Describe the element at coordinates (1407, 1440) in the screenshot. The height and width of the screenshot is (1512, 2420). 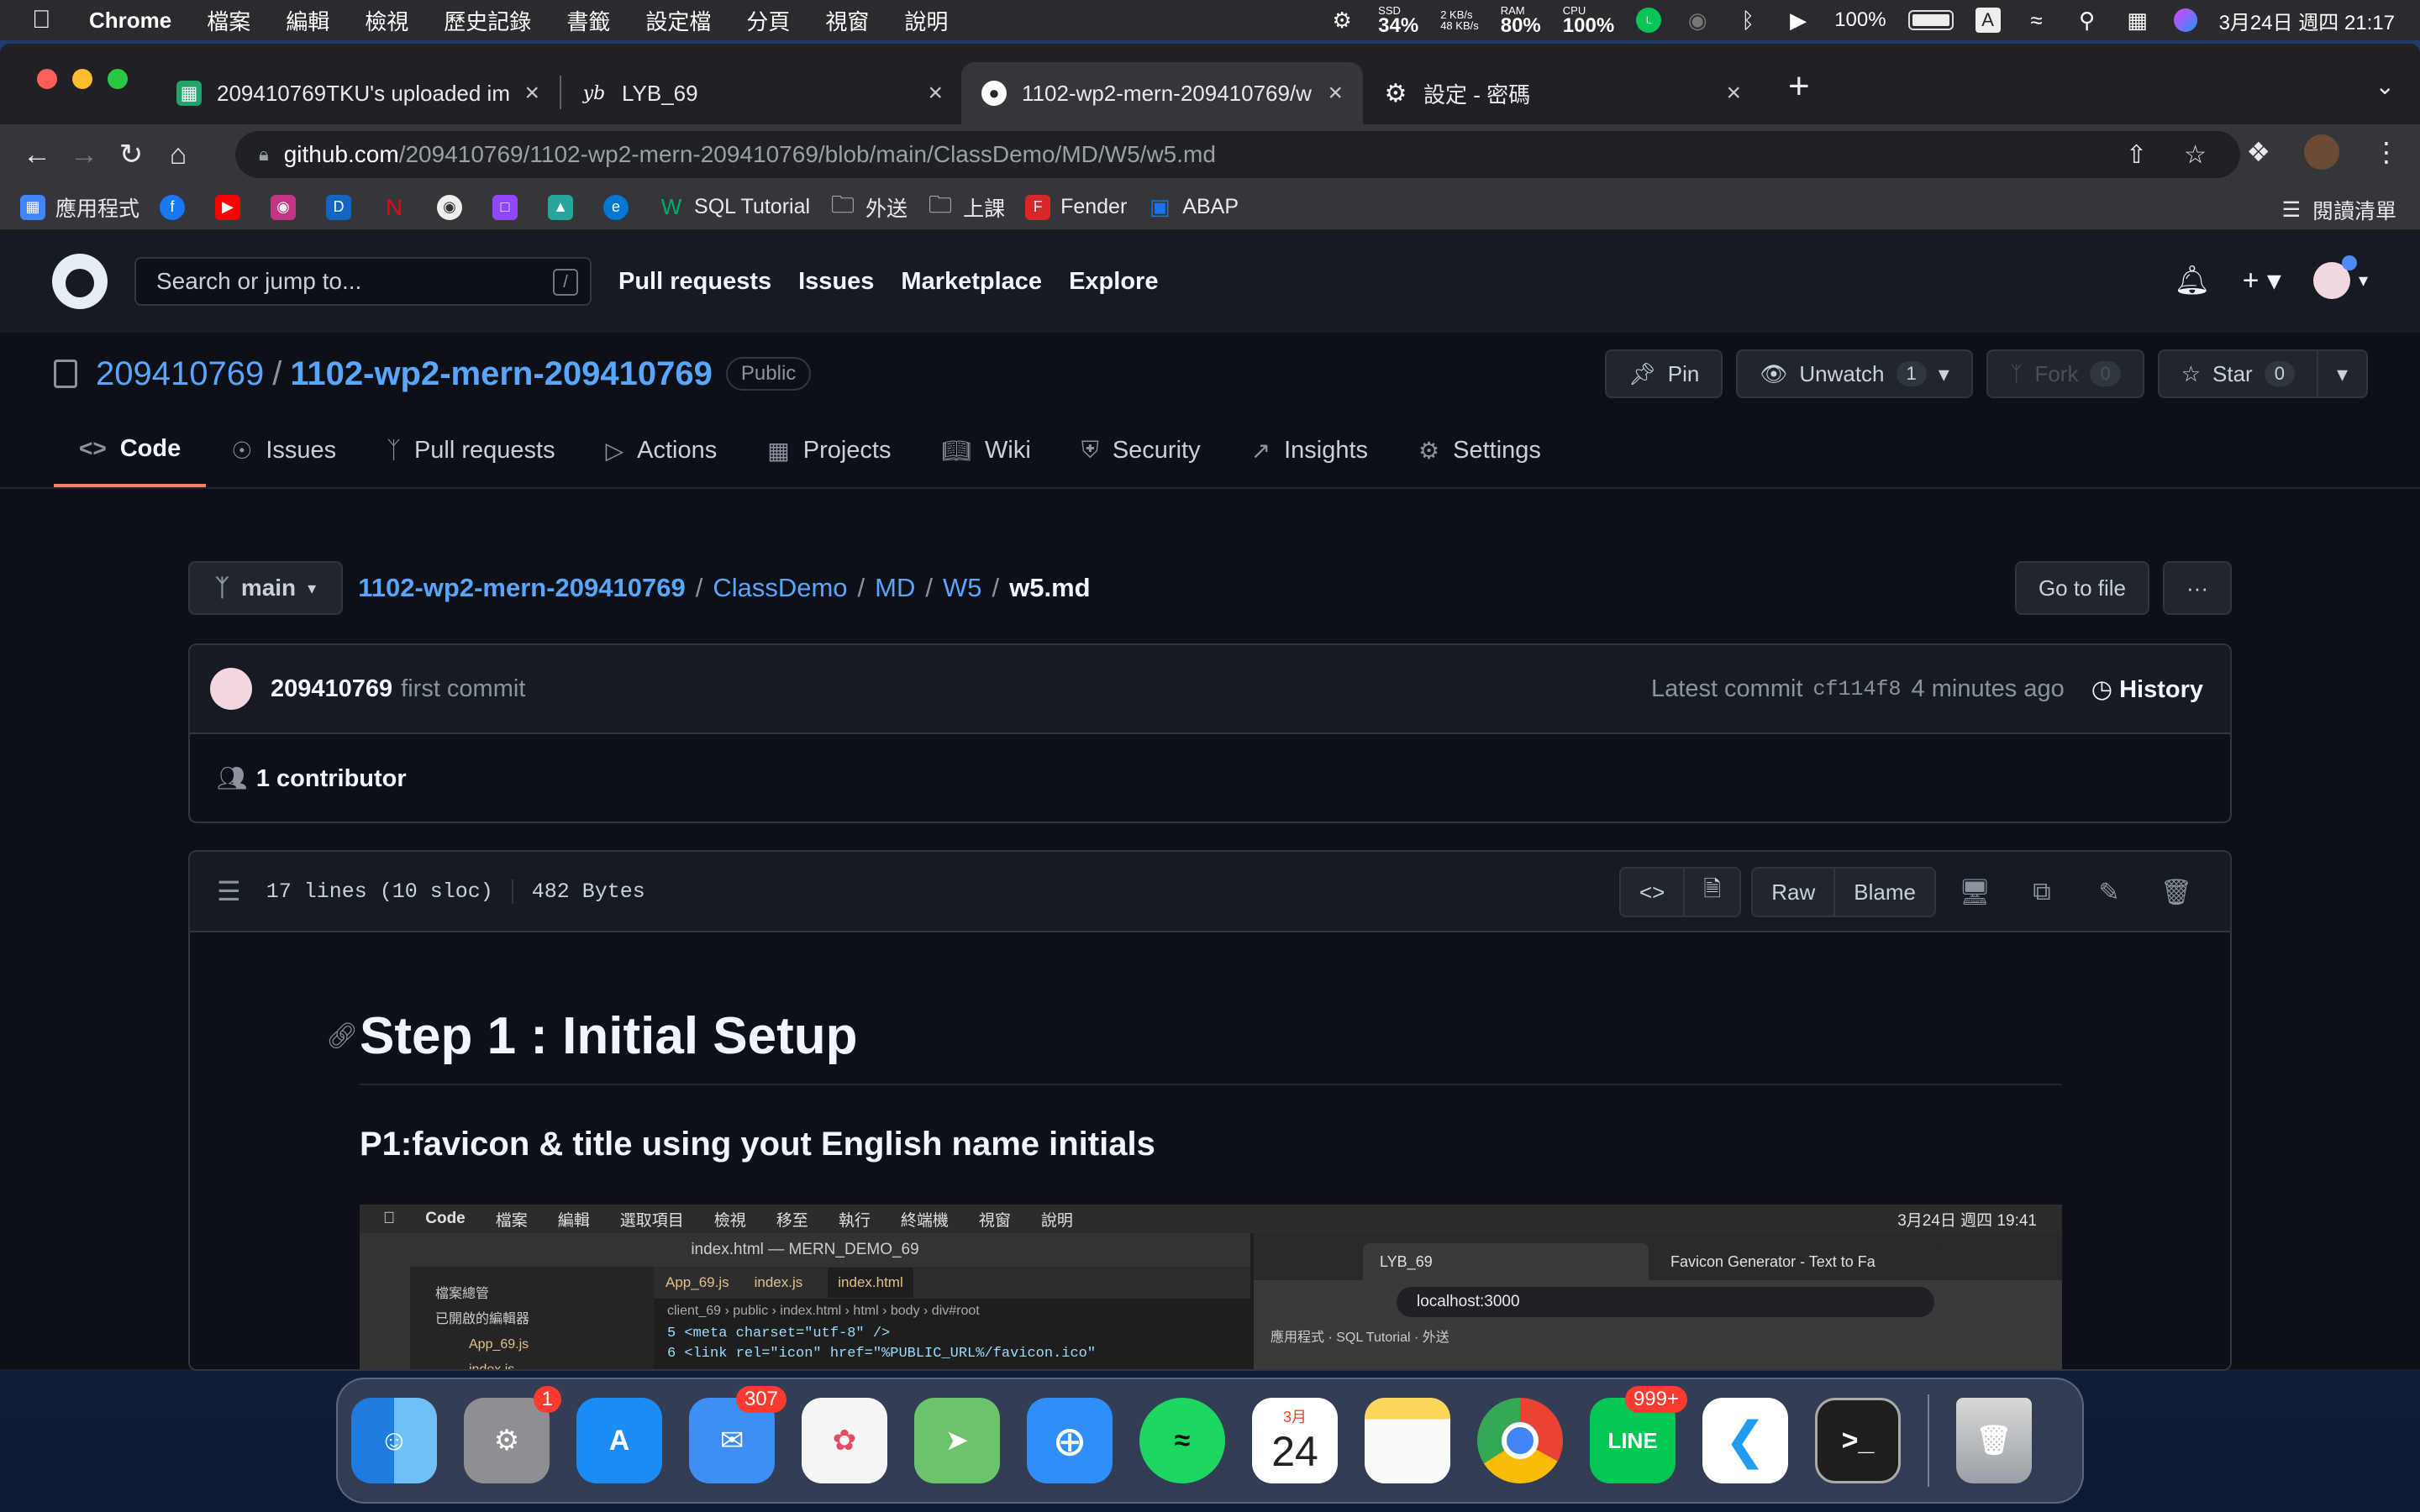
I see `dock-notes` at that location.